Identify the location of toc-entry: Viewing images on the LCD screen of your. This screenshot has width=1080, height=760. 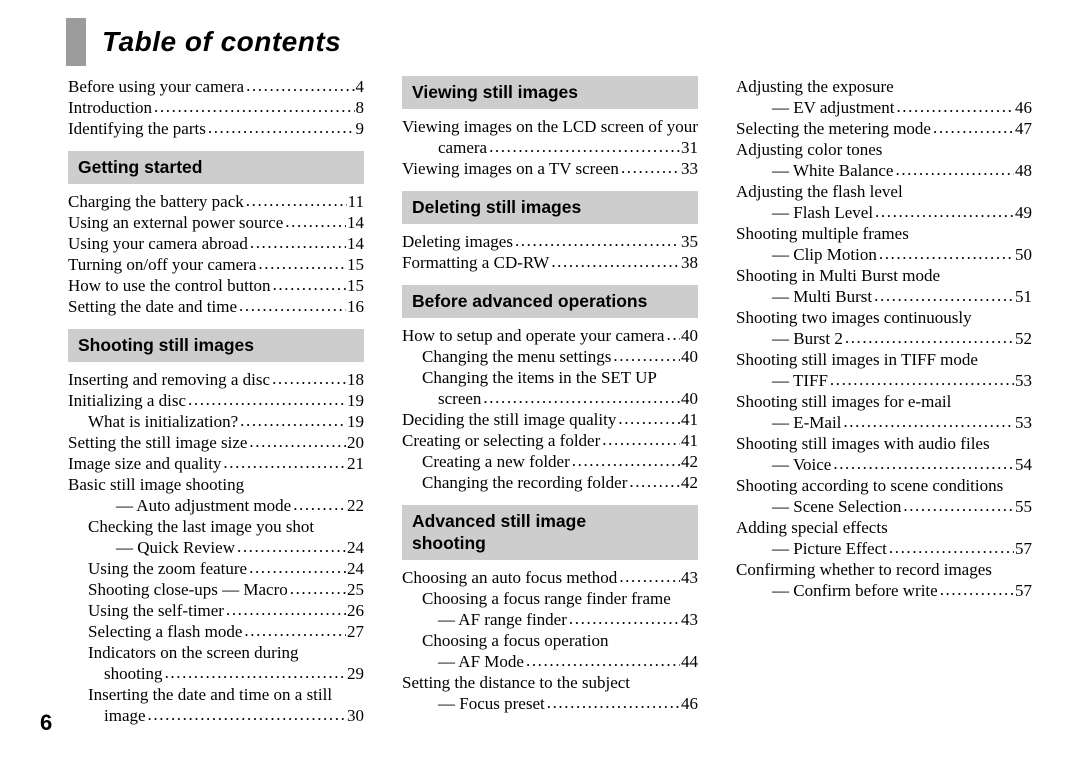
(550, 126).